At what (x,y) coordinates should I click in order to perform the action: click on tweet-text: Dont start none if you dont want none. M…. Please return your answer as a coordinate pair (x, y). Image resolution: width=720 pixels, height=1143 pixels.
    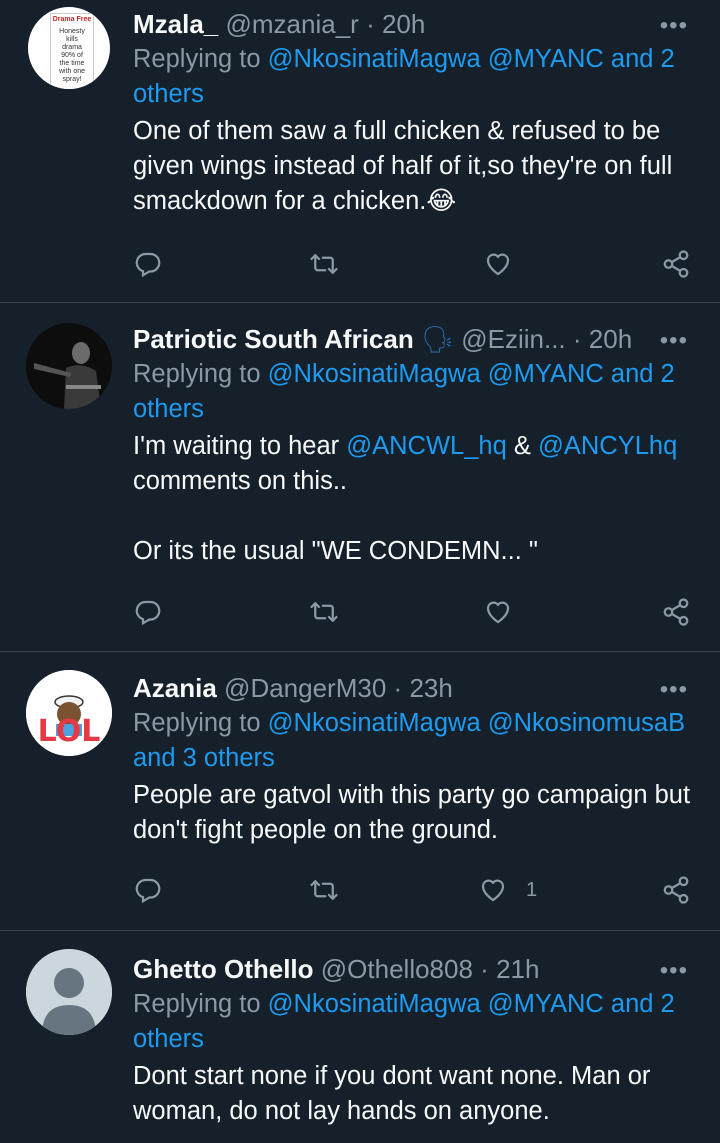
    Looking at the image, I should click on (392, 1093).